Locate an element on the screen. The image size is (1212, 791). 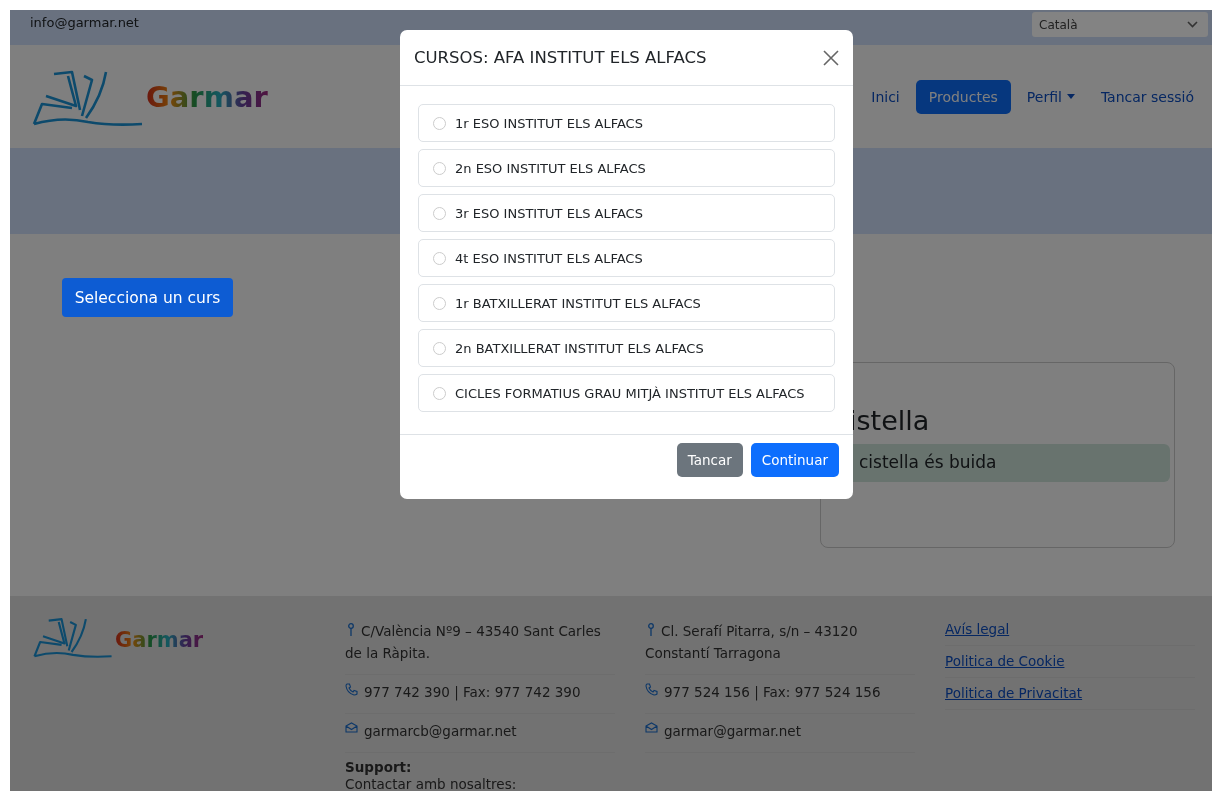
course-option: 1r BATXILLERAT INSTITUT ELS ALFACS is located at coordinates (626, 303).